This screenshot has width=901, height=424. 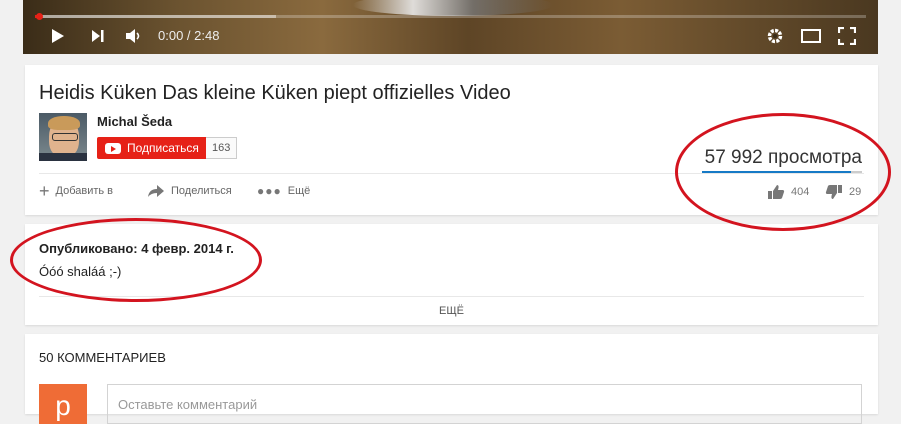 I want to click on description-text: Óóó shaláá ;-), so click(x=80, y=271).